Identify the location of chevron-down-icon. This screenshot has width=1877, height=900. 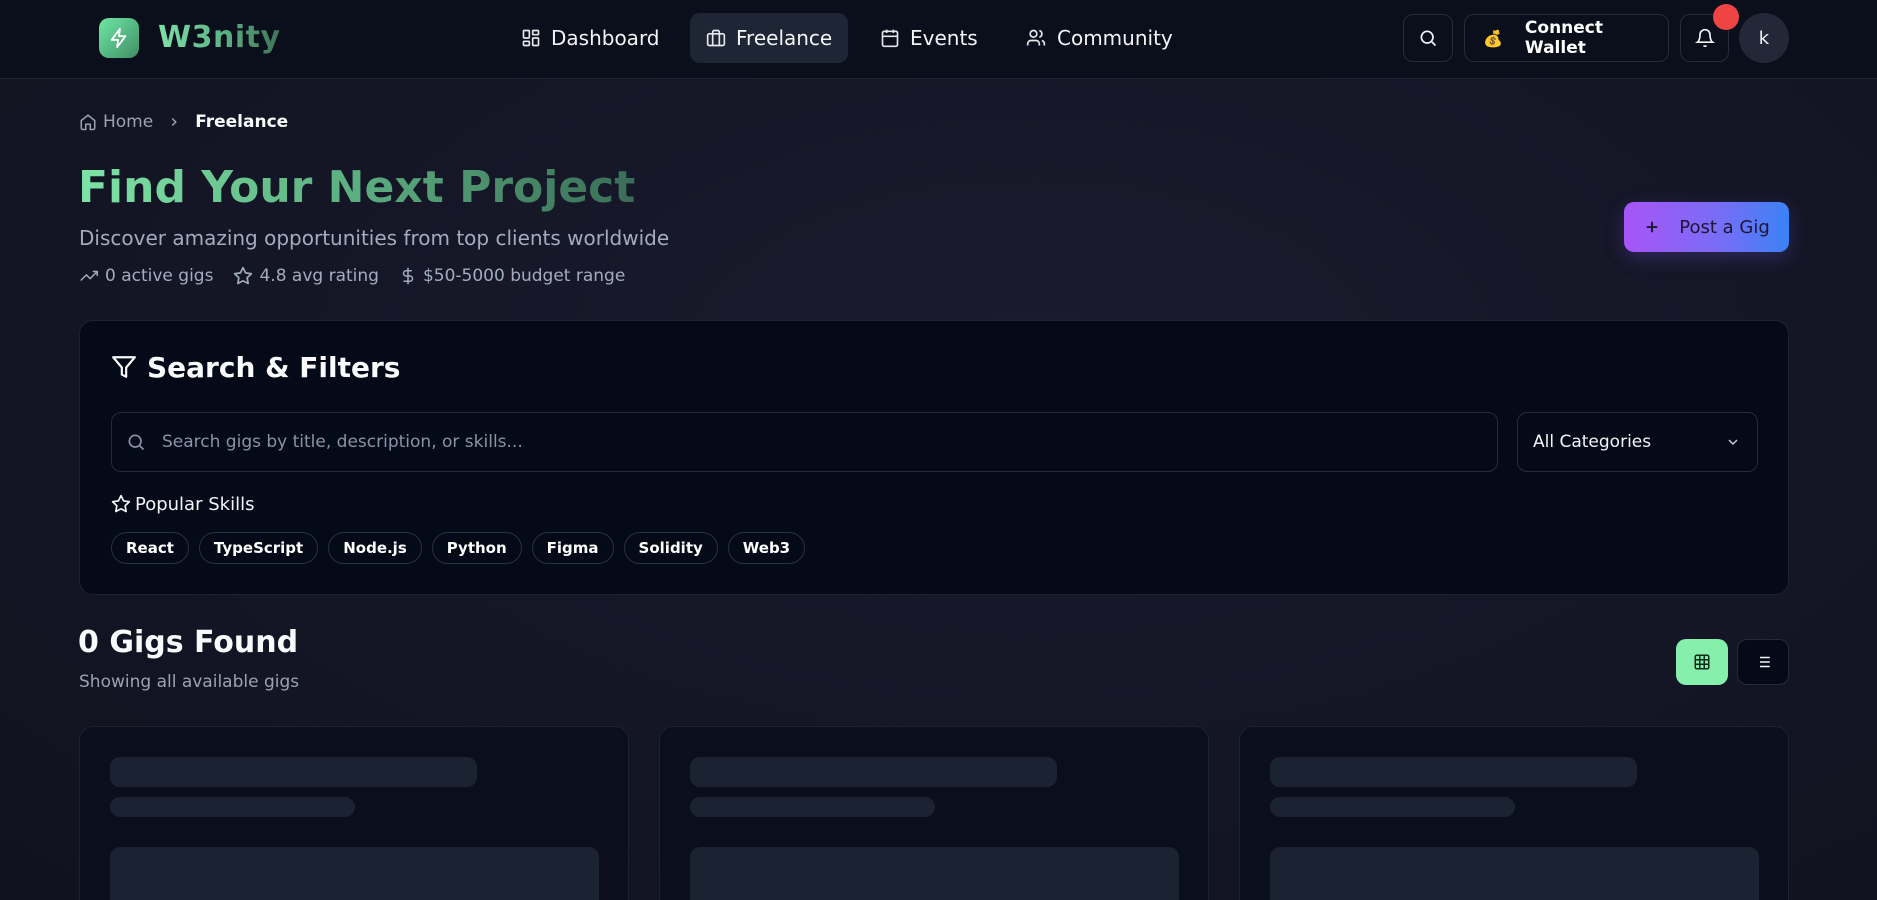
(1733, 442).